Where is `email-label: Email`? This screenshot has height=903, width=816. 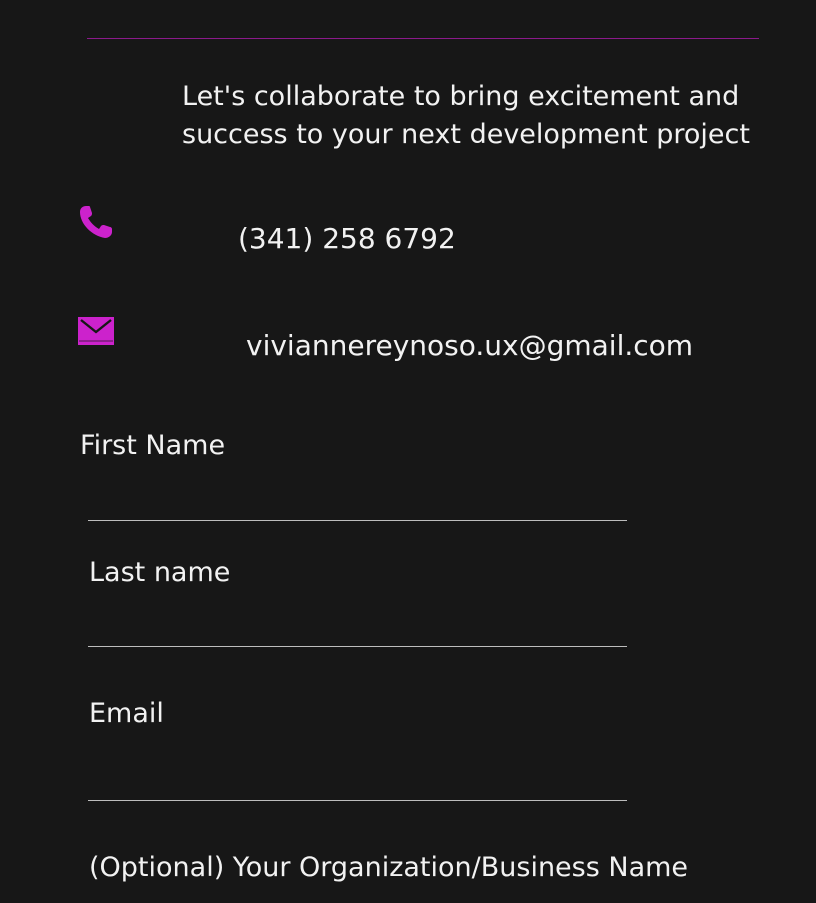 email-label: Email is located at coordinates (126, 713).